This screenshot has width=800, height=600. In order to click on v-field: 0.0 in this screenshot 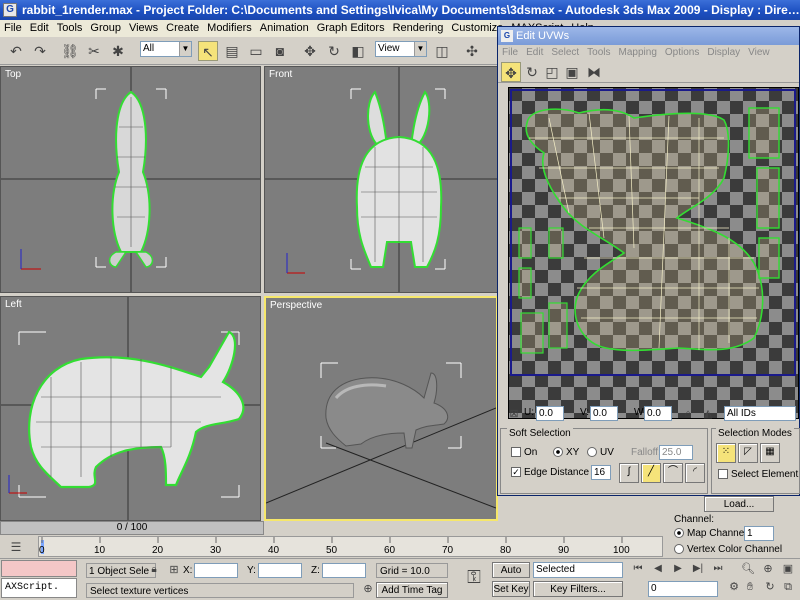, I will do `click(604, 413)`.